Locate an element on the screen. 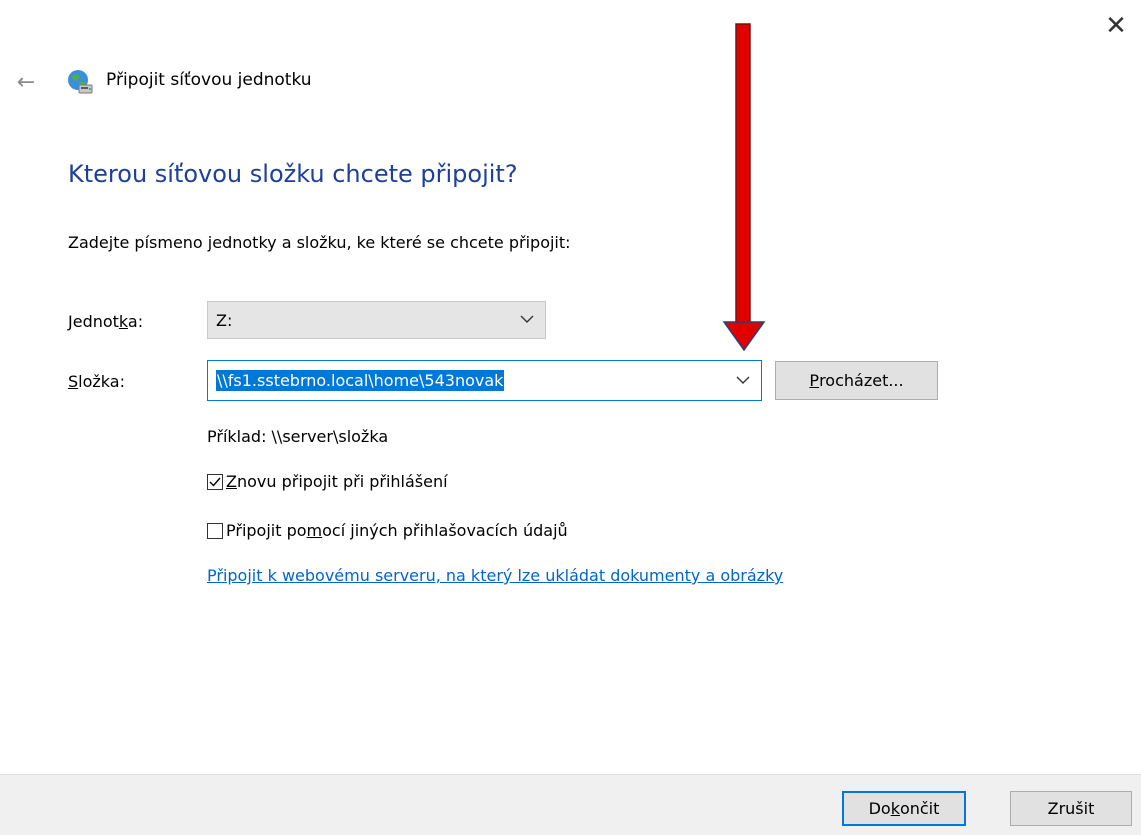 Image resolution: width=1141 pixels, height=835 pixels. window-title: Připojit síťovou jednotku is located at coordinates (209, 80).